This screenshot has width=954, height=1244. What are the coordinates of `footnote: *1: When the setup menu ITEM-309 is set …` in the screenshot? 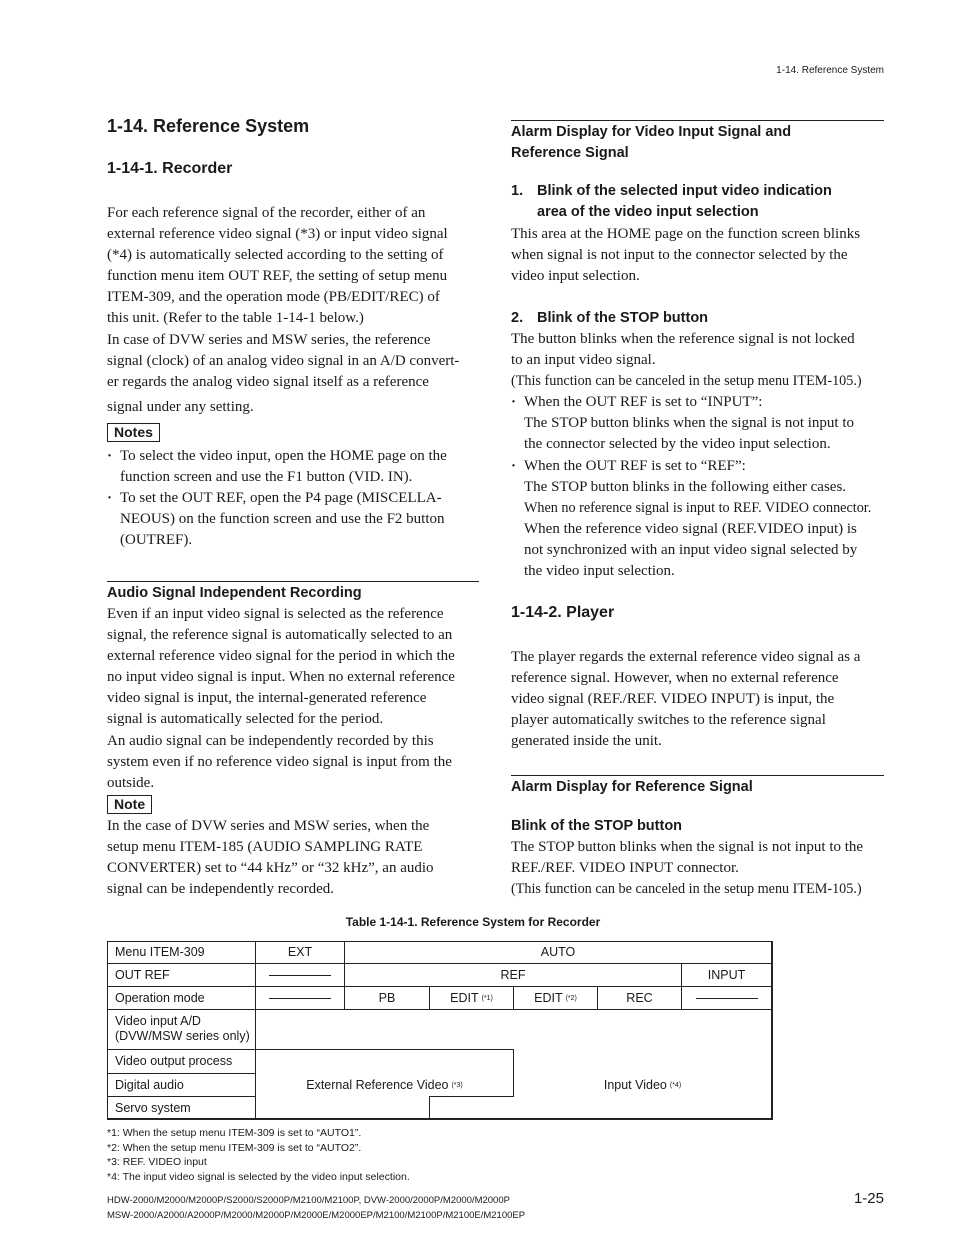 It's located at (234, 1133).